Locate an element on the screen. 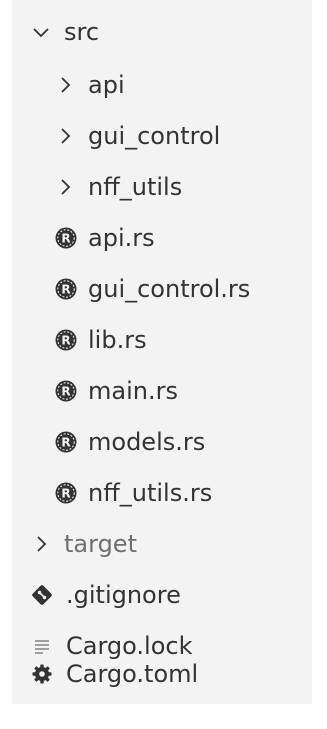  tree-folder-src: src is located at coordinates (162, 32).